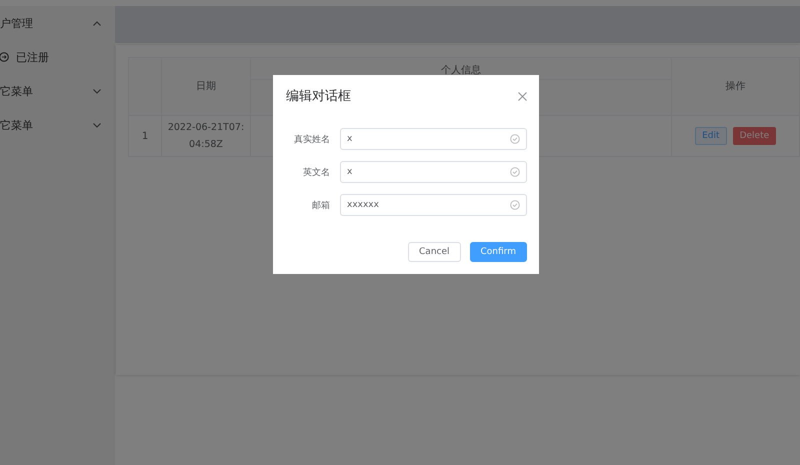 This screenshot has width=800, height=465. I want to click on table-cell-text: 2022-06-21T07:04:58Z, so click(206, 136).